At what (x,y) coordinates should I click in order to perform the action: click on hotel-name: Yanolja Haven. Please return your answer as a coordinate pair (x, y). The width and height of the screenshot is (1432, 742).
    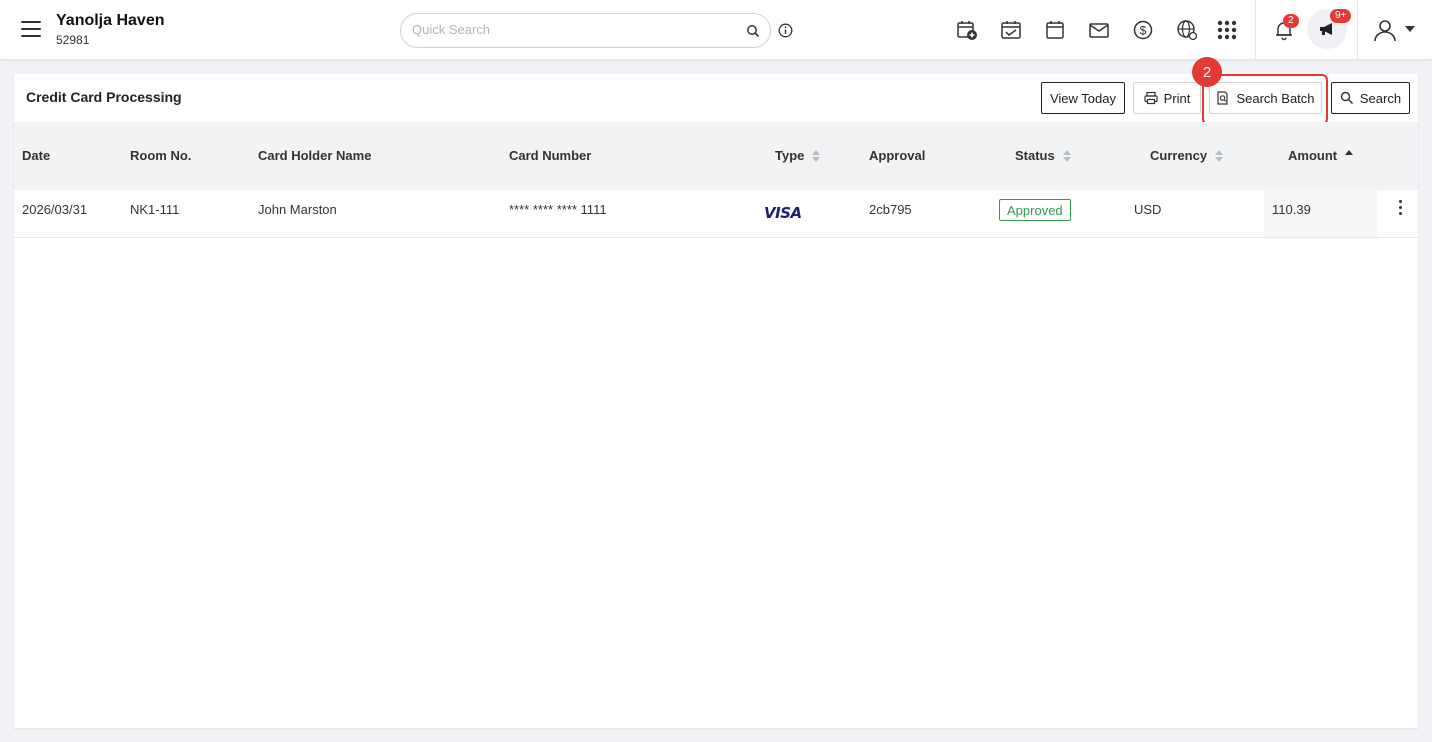
    Looking at the image, I should click on (110, 20).